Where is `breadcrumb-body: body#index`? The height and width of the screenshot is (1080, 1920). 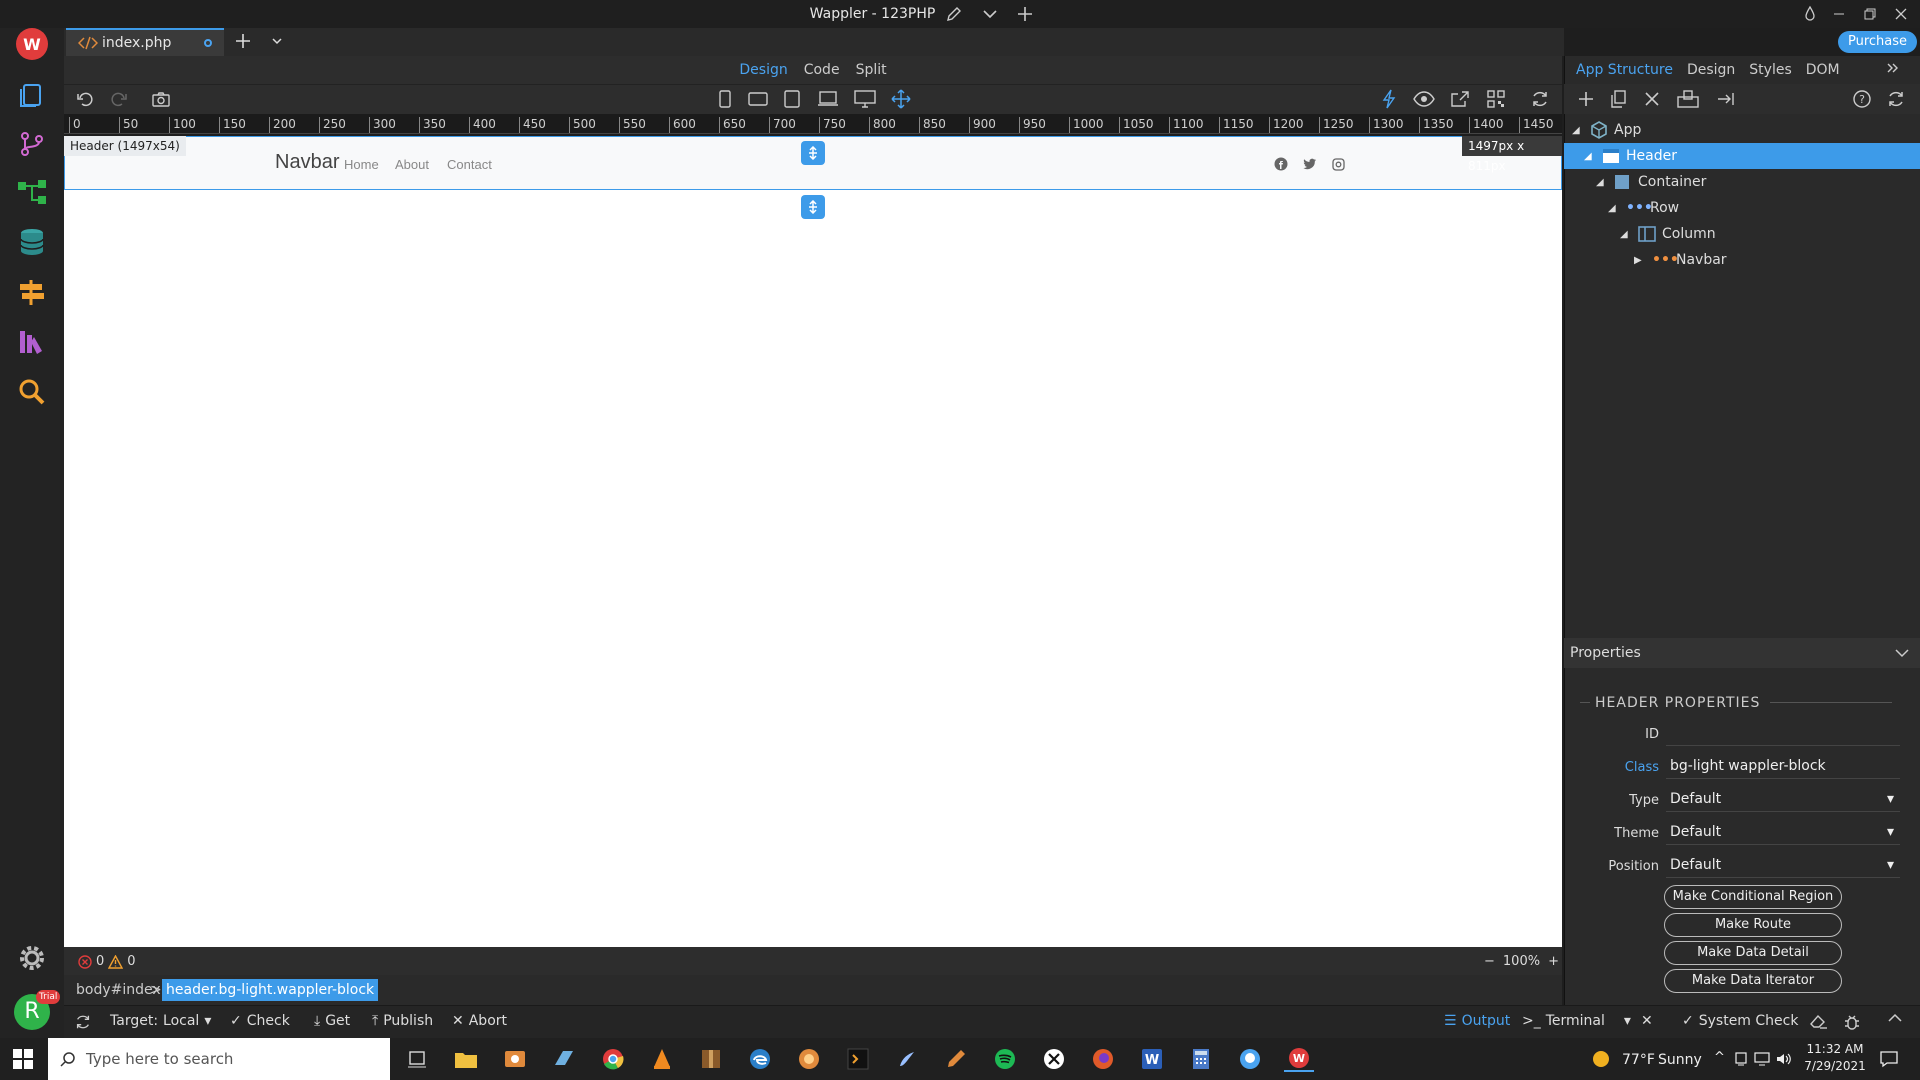
breadcrumb-body: body#index is located at coordinates (118, 990).